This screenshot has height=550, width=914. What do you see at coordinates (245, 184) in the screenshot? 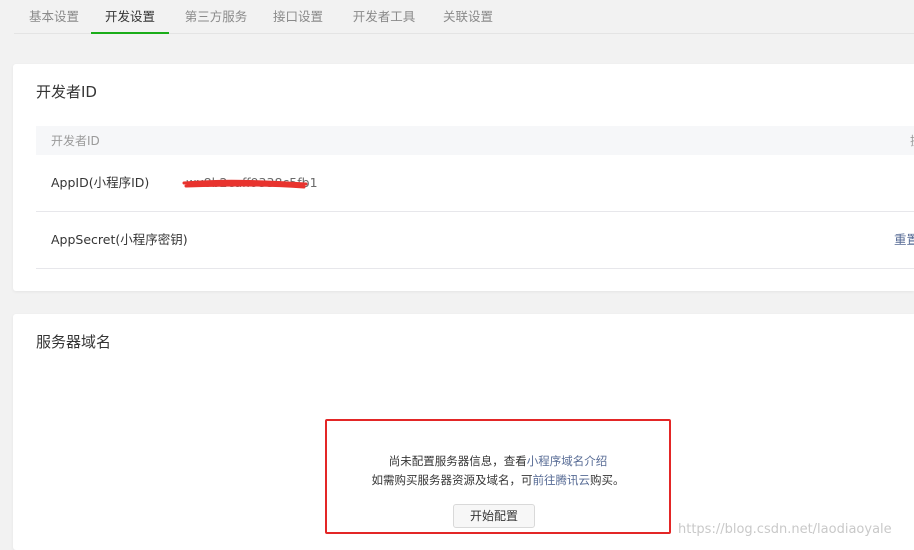
I see `redaction-scribble` at bounding box center [245, 184].